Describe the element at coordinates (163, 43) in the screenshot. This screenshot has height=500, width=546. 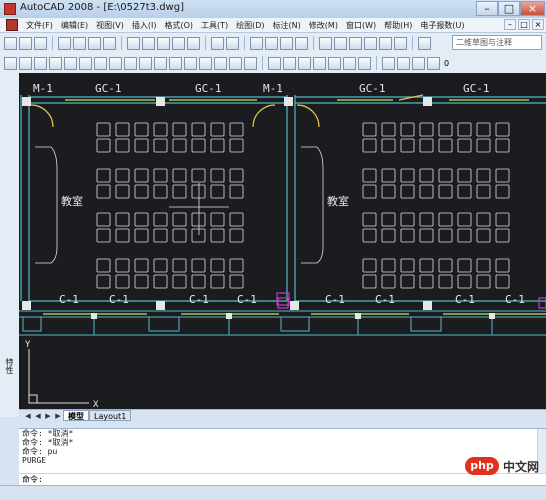
I see `paste-icon` at that location.